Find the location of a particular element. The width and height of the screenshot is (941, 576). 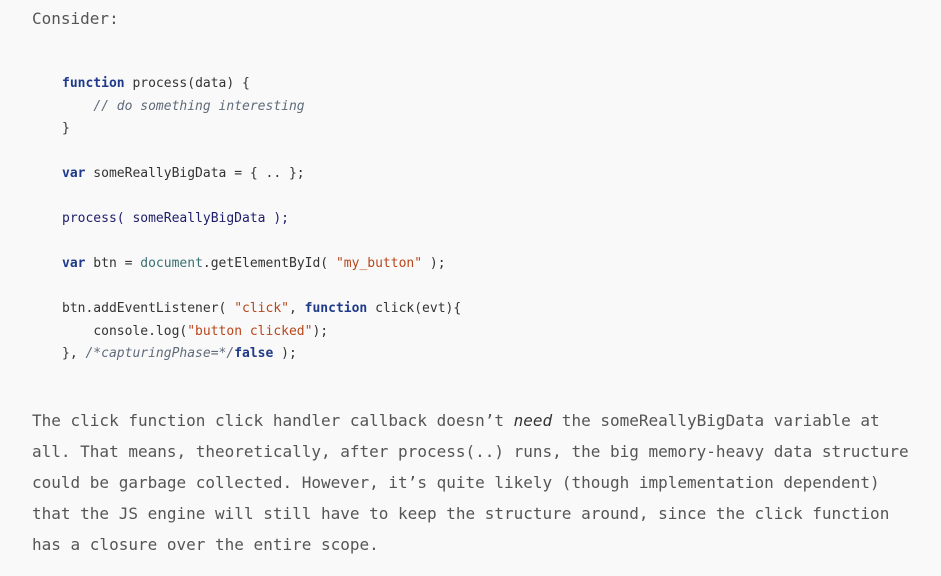

code-text: btn.addEventListener( is located at coordinates (148, 308).